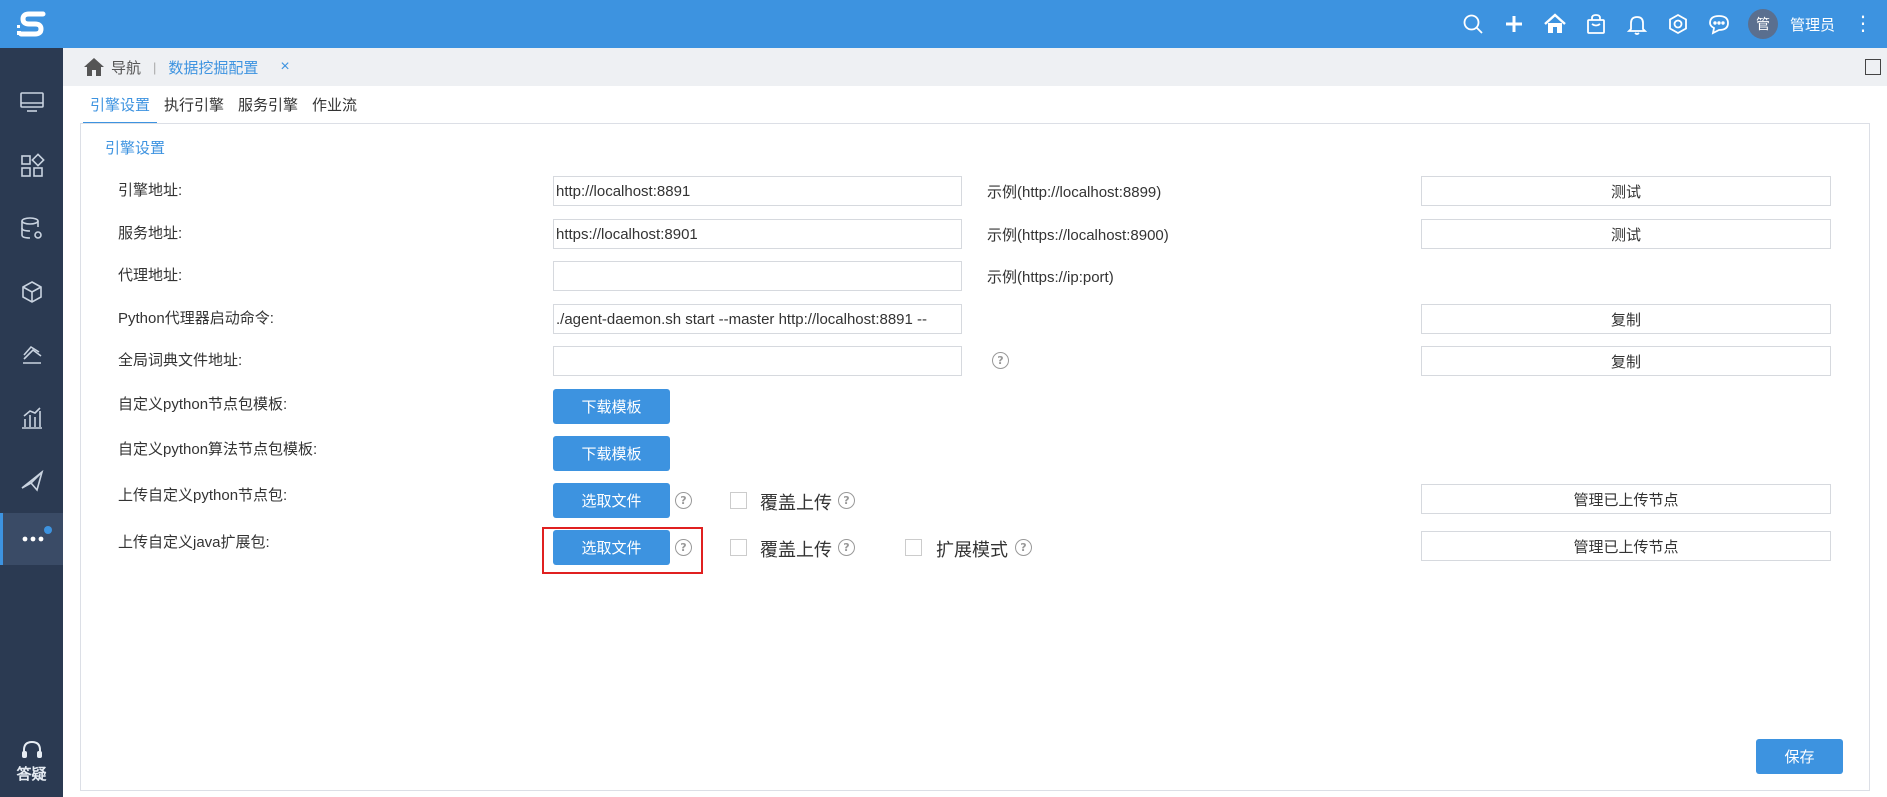 The height and width of the screenshot is (797, 1887). I want to click on python-algo-template-label: 自定义python算法节点包模板:, so click(218, 449).